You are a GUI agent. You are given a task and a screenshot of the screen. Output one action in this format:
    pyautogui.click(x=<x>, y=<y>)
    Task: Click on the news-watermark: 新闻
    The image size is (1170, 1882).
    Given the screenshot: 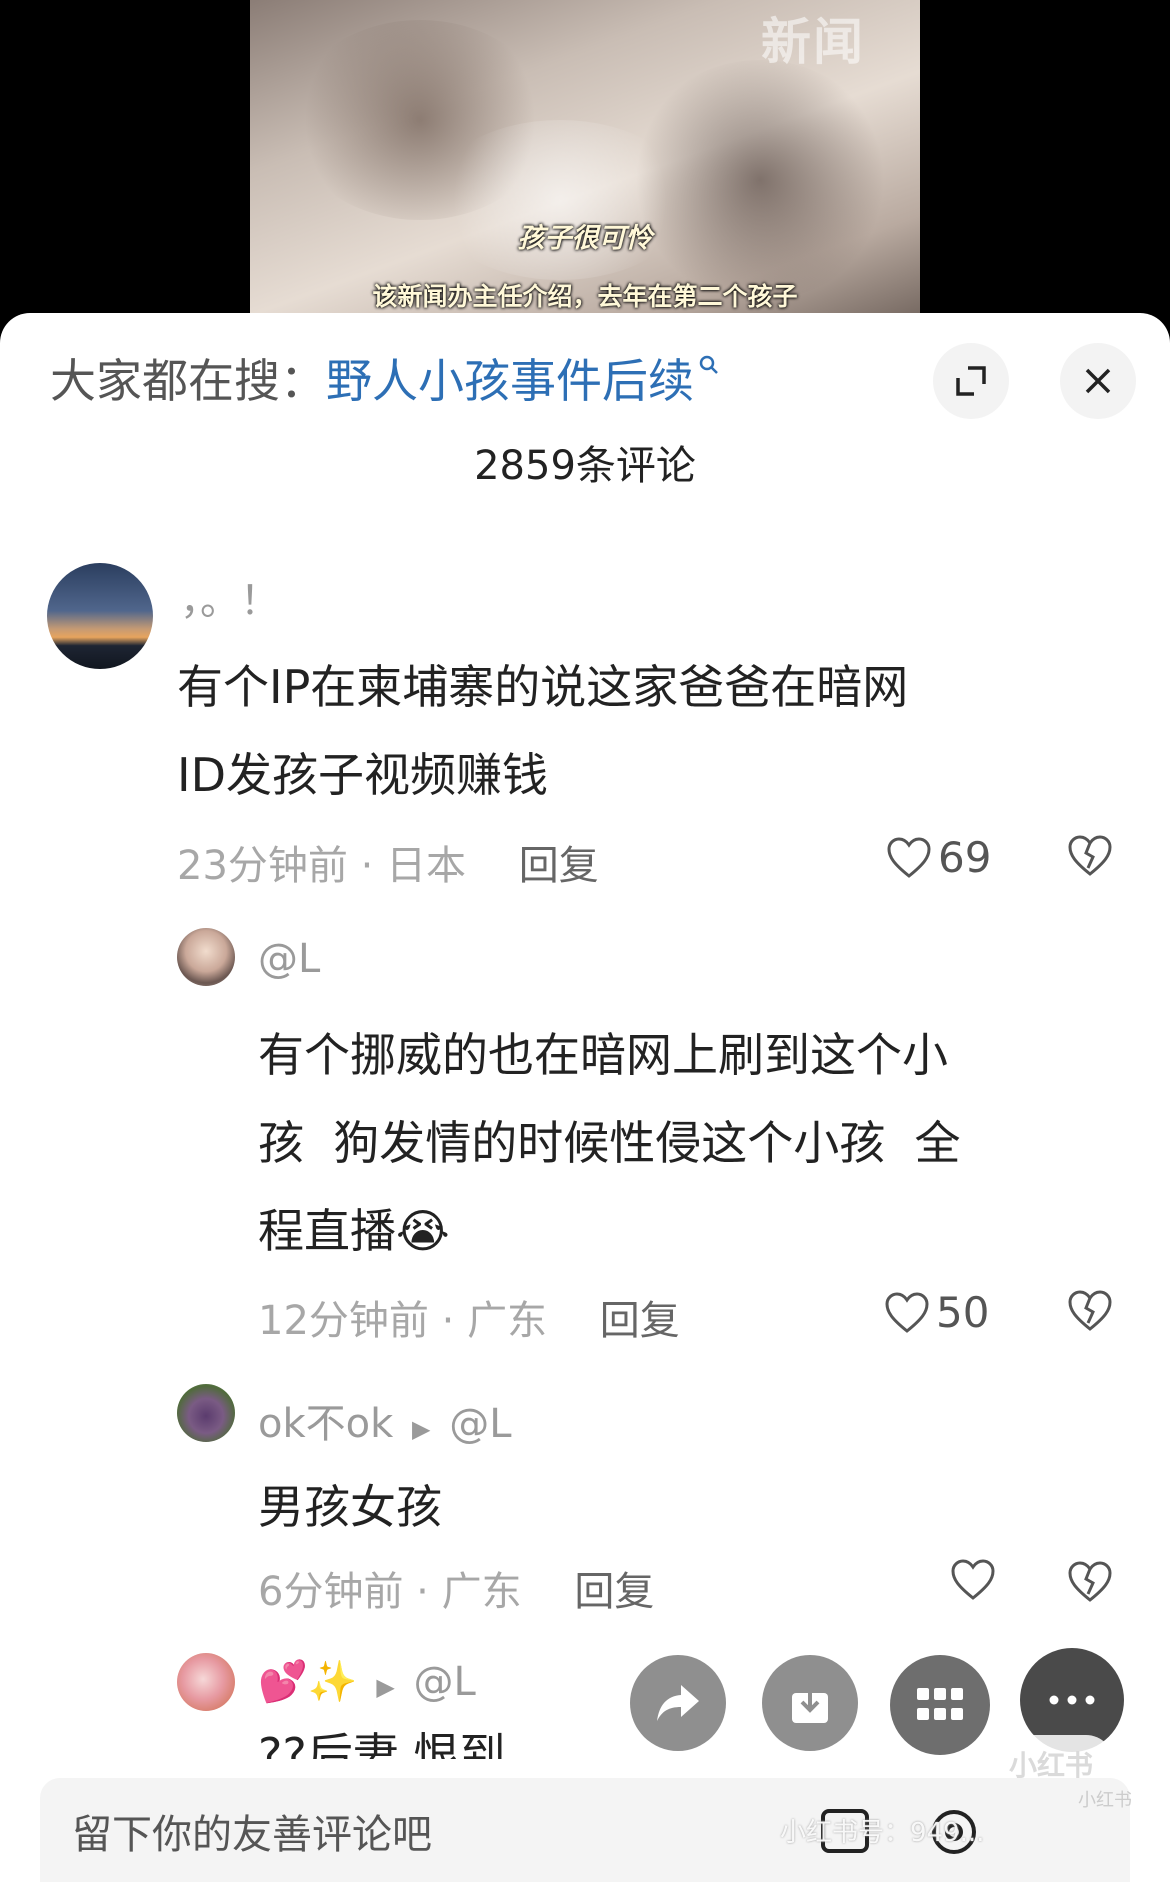 What is the action you would take?
    pyautogui.click(x=813, y=42)
    